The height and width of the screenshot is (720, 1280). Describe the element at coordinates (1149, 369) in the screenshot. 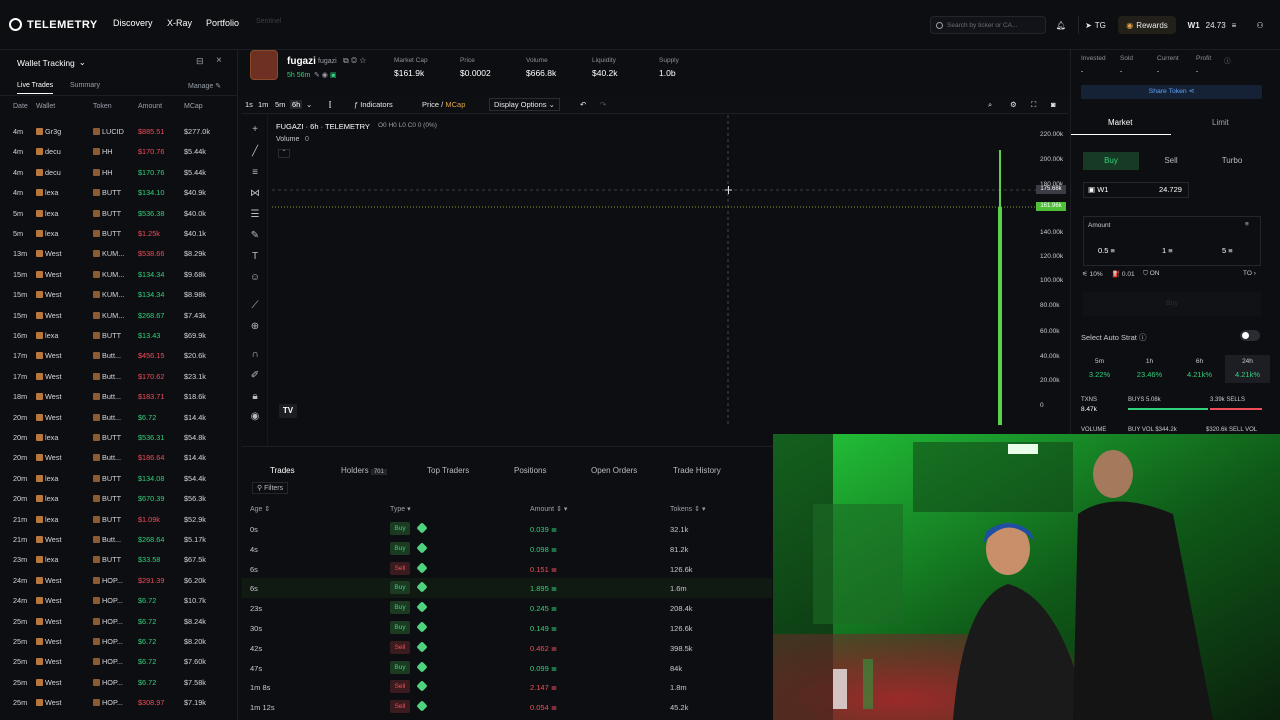

I see `period-1h: 1h 23.46%` at that location.